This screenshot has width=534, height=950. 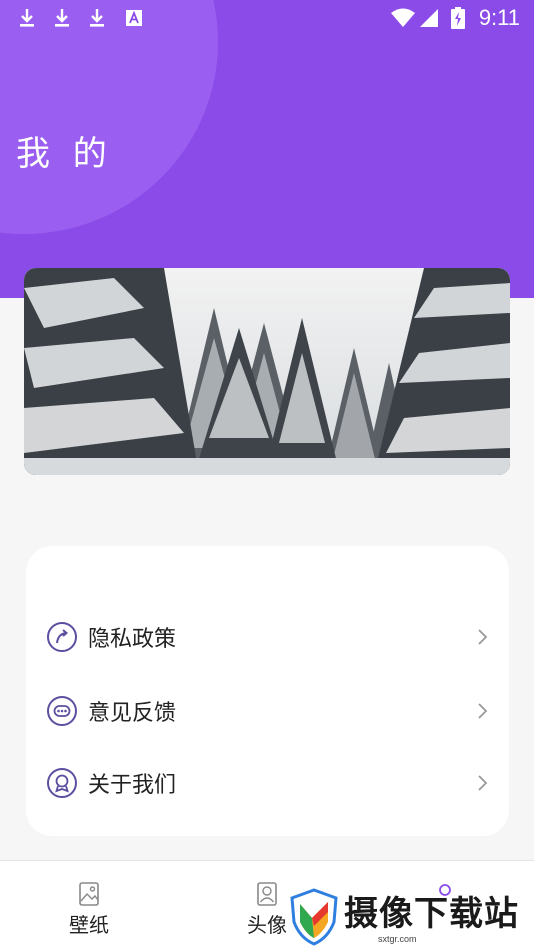 What do you see at coordinates (62, 711) in the screenshot?
I see `feedback-icon` at bounding box center [62, 711].